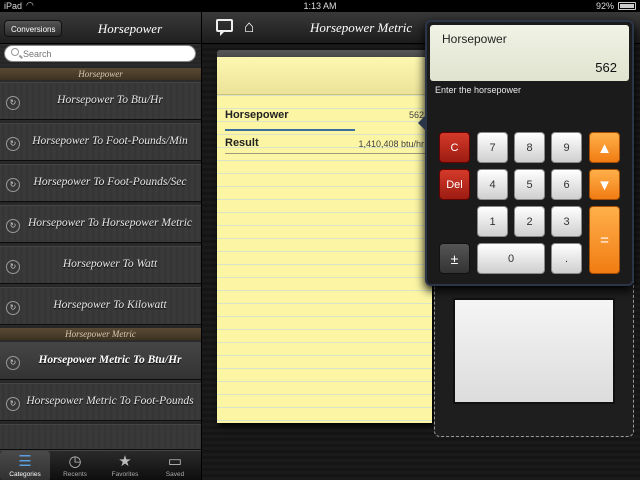 This screenshot has width=640, height=480. Describe the element at coordinates (257, 115) in the screenshot. I see `input-label: Horsepower` at that location.